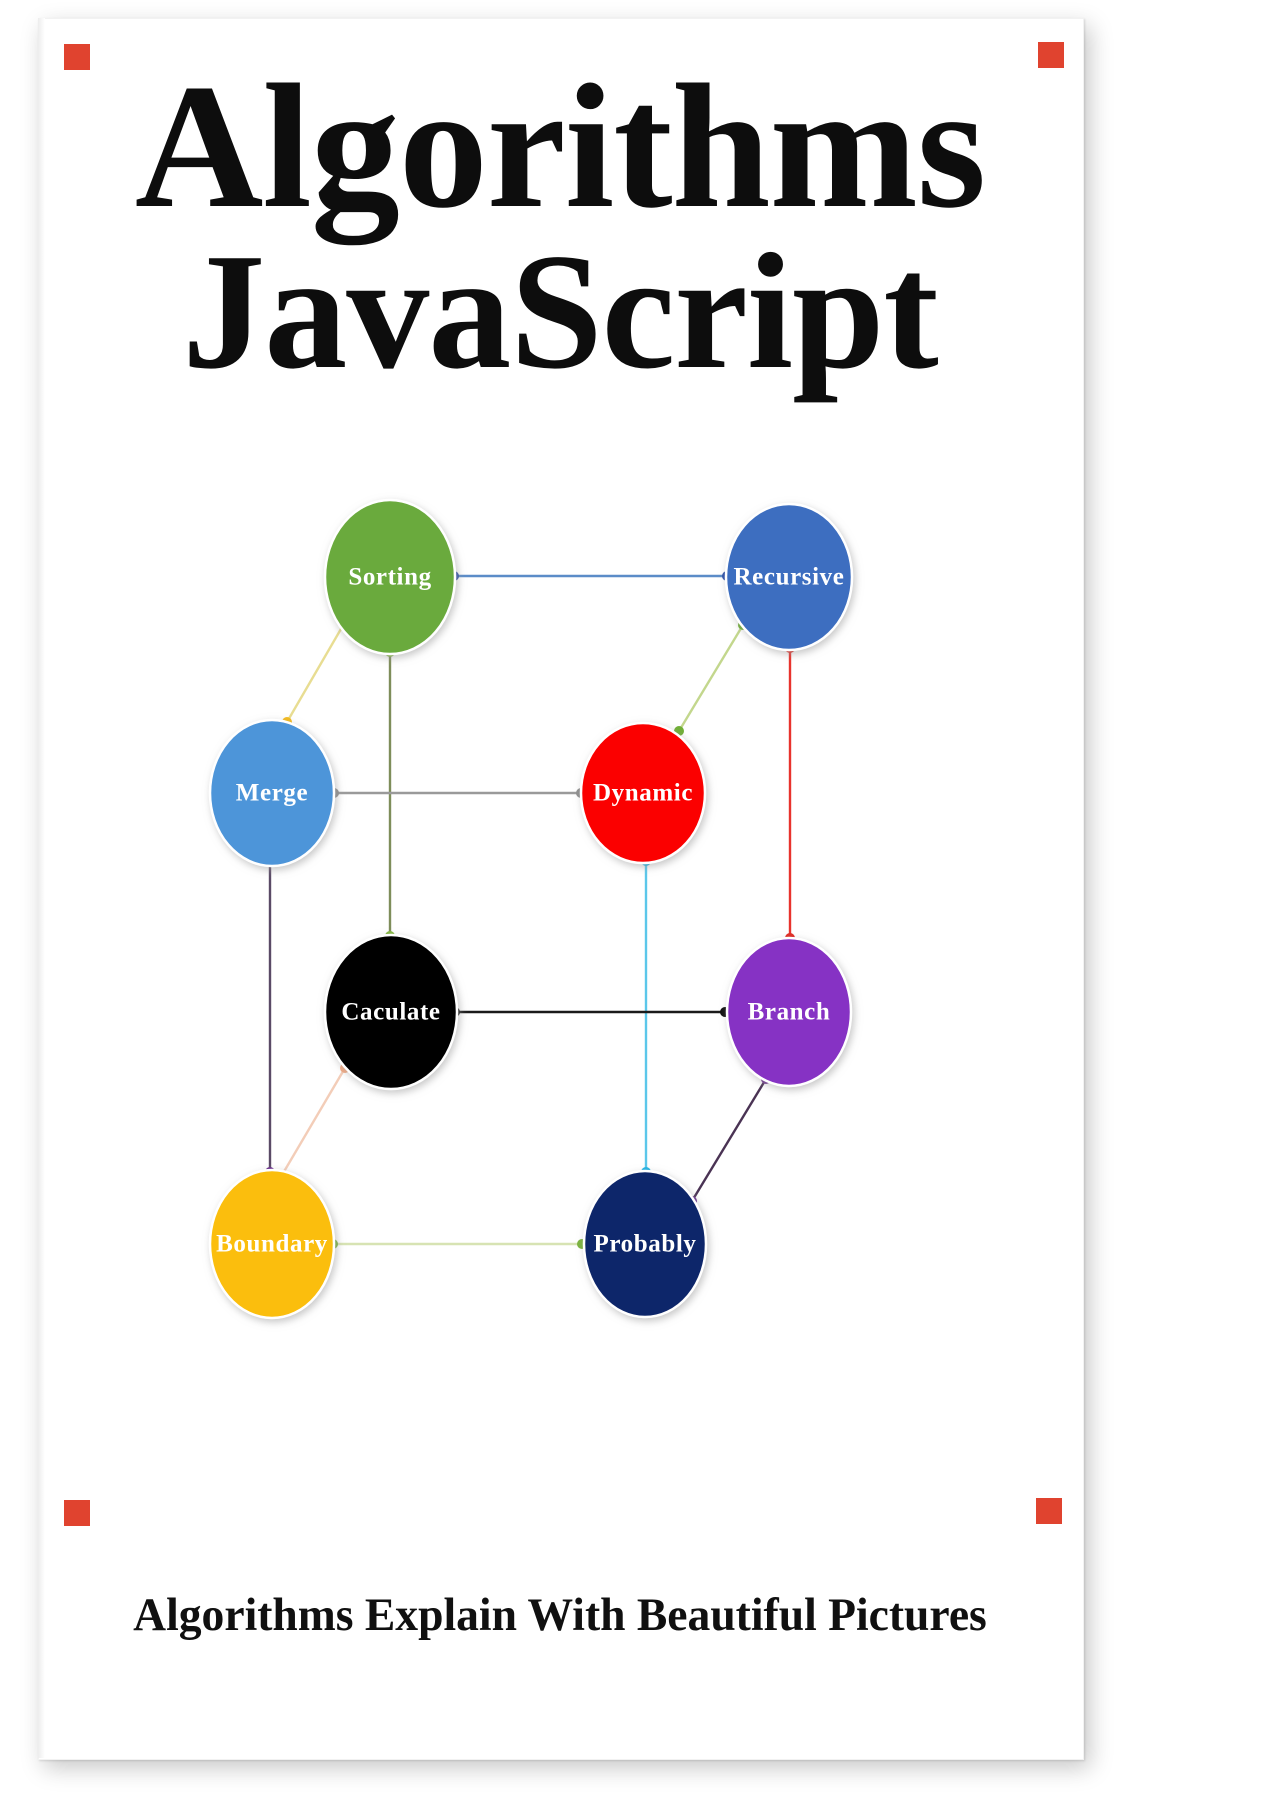 The image size is (1280, 1810). Describe the element at coordinates (560, 310) in the screenshot. I see `cover-title-secondary: JavaScript` at that location.